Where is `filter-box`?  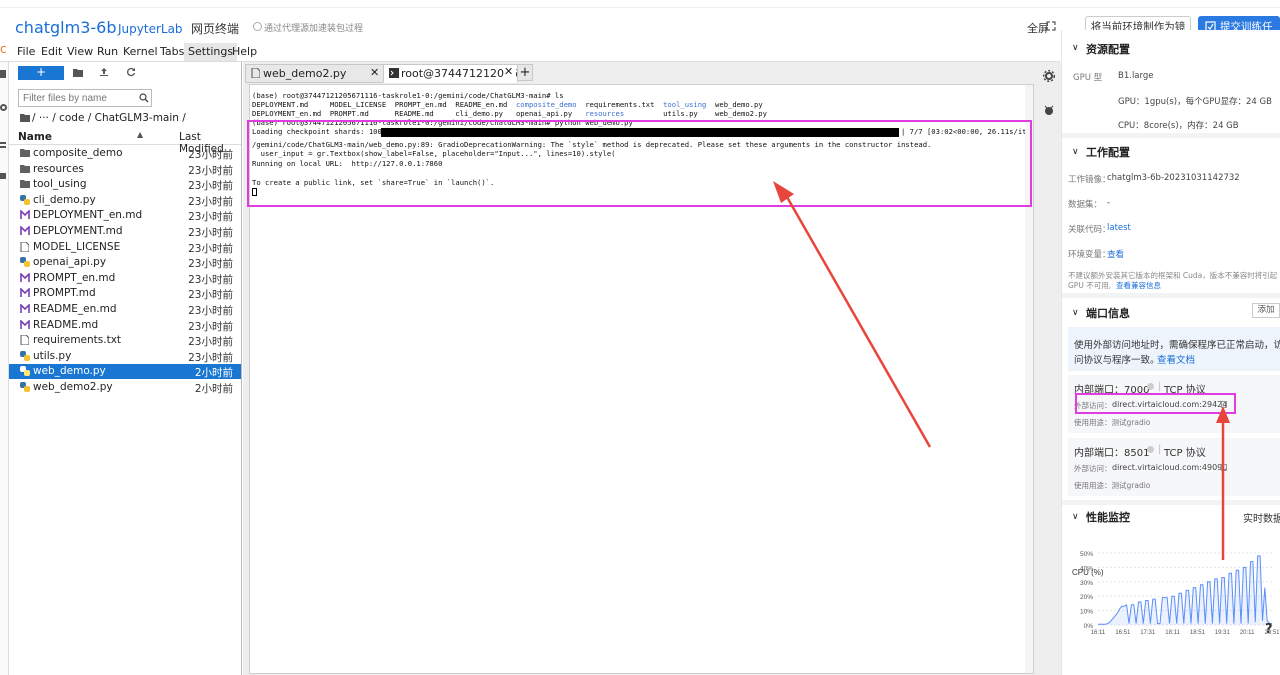
filter-box is located at coordinates (85, 98).